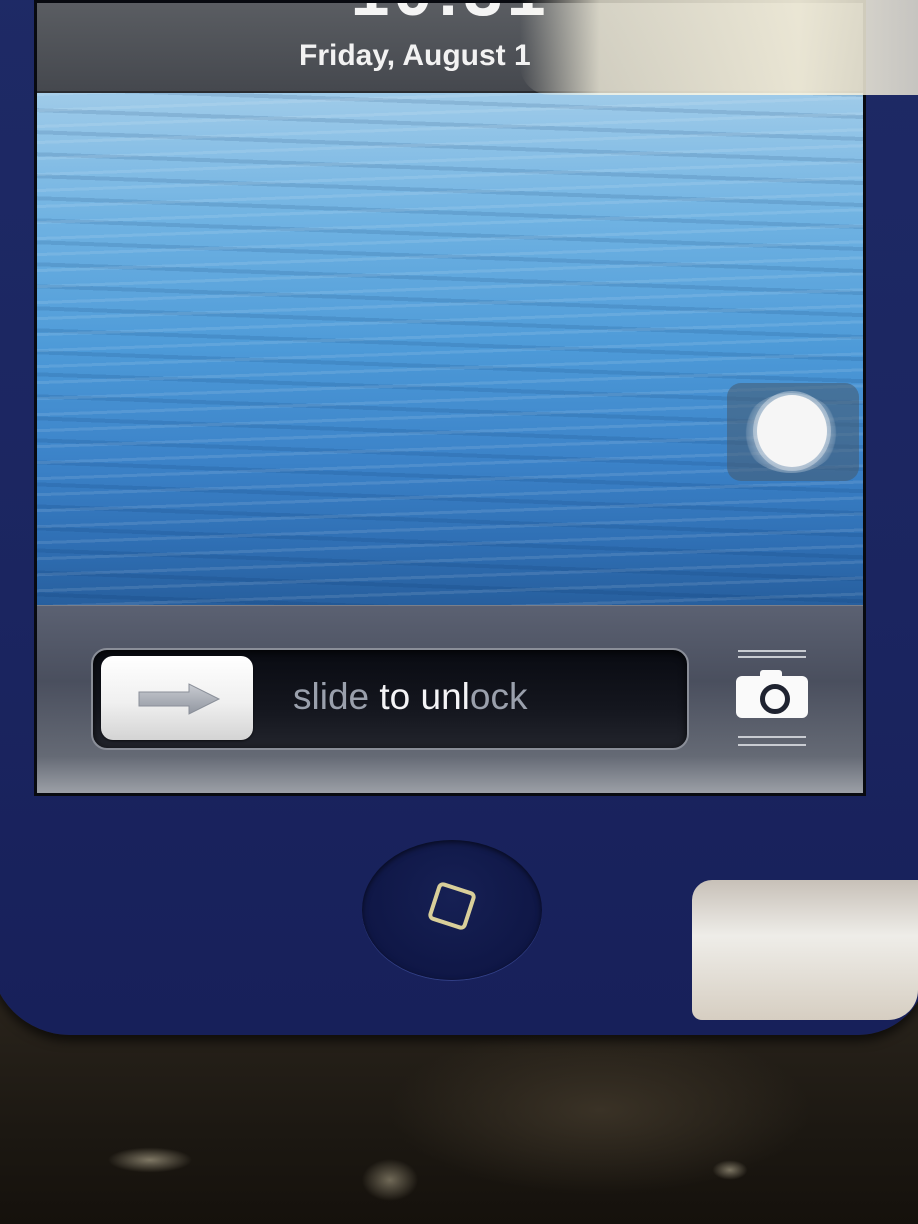 The height and width of the screenshot is (1224, 918). I want to click on home-button, so click(452, 910).